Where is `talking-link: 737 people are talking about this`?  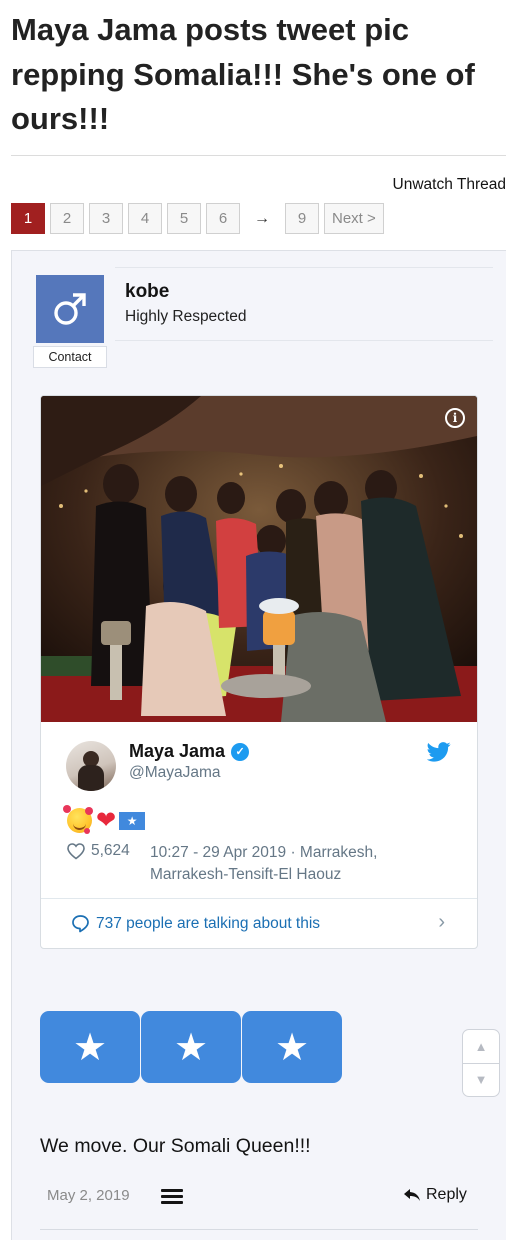 talking-link: 737 people are talking about this is located at coordinates (195, 923).